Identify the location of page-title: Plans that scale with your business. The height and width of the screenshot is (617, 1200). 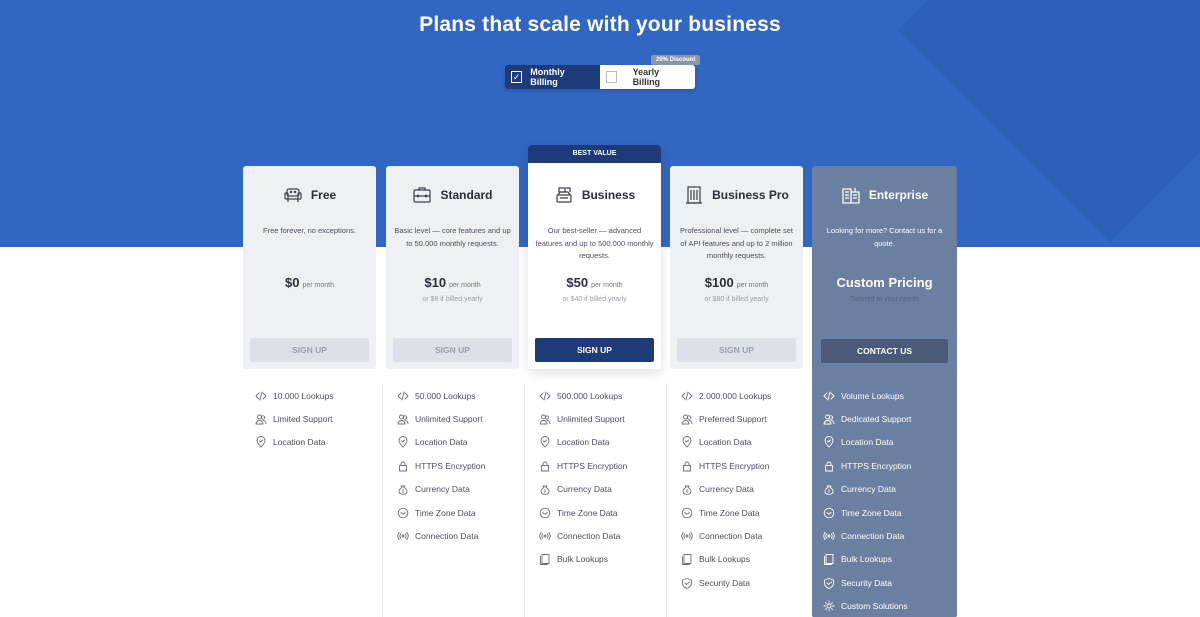
(600, 24).